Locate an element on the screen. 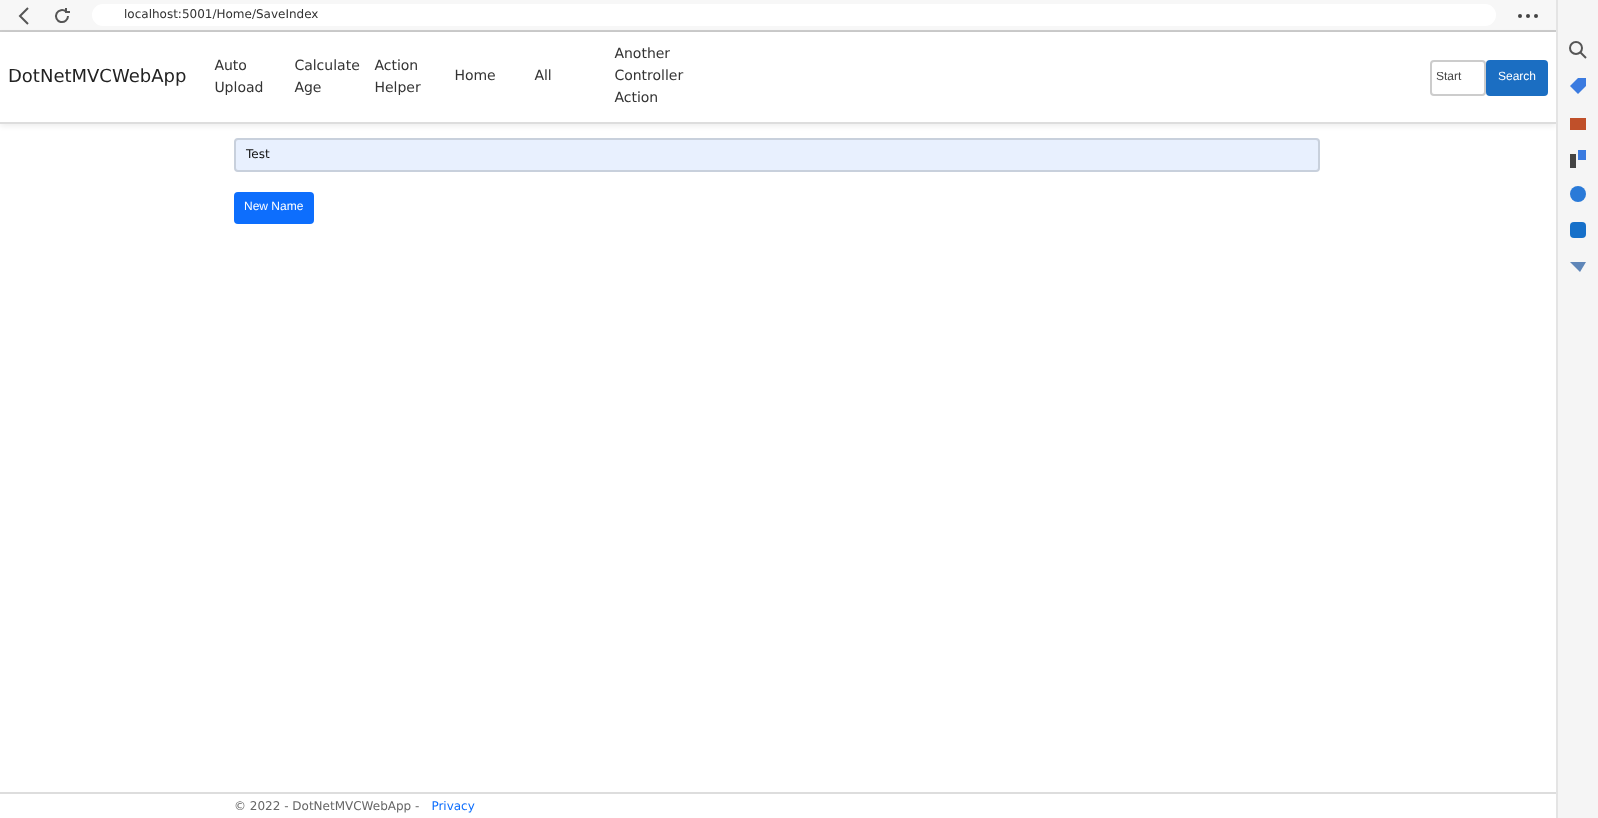 The image size is (1598, 818). more-icon is located at coordinates (1528, 15).